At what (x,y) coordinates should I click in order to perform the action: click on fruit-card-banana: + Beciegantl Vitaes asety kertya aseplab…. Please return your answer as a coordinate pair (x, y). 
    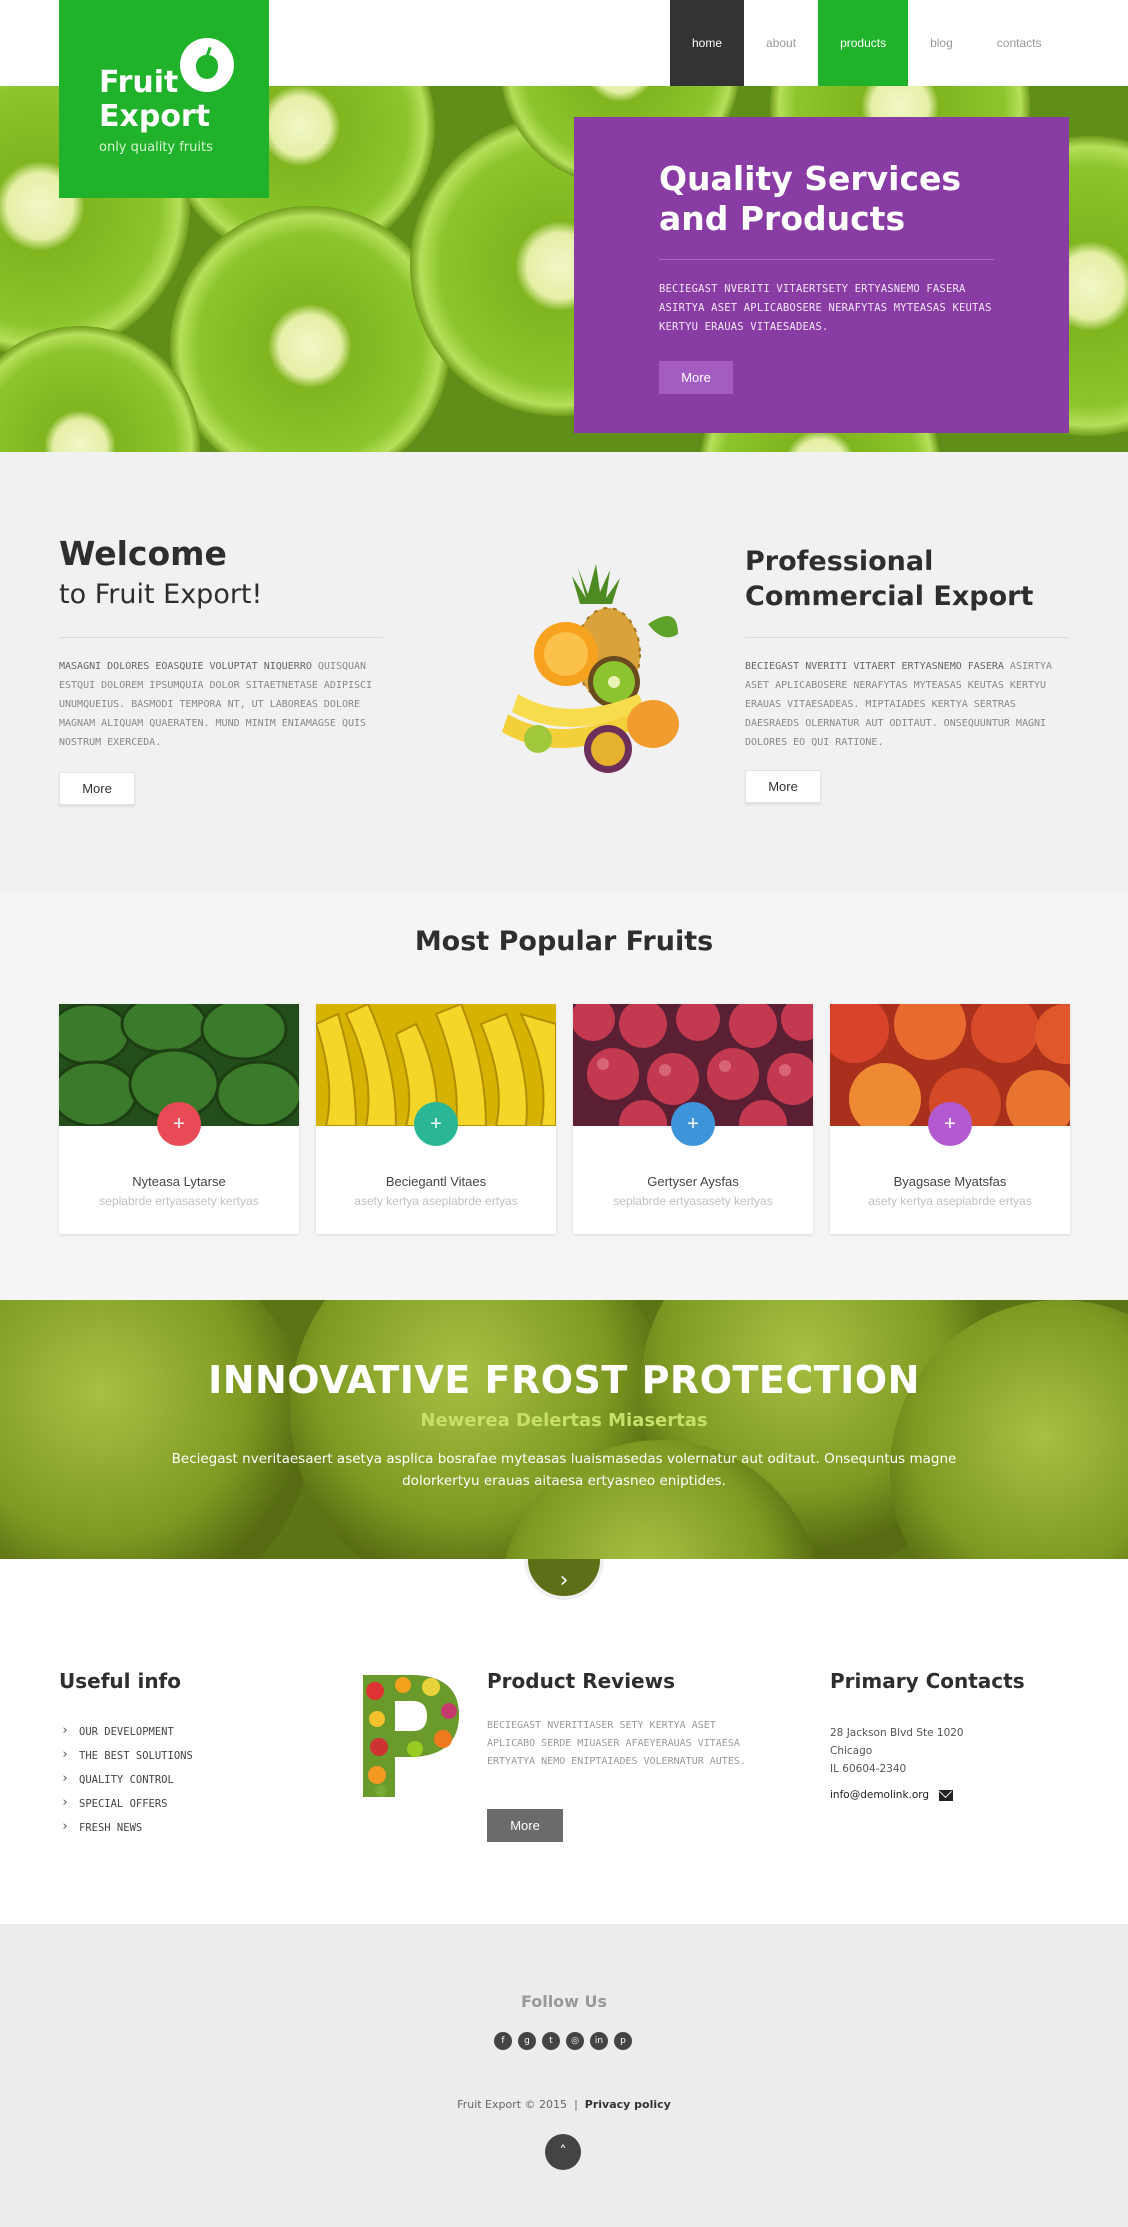
    Looking at the image, I should click on (436, 1119).